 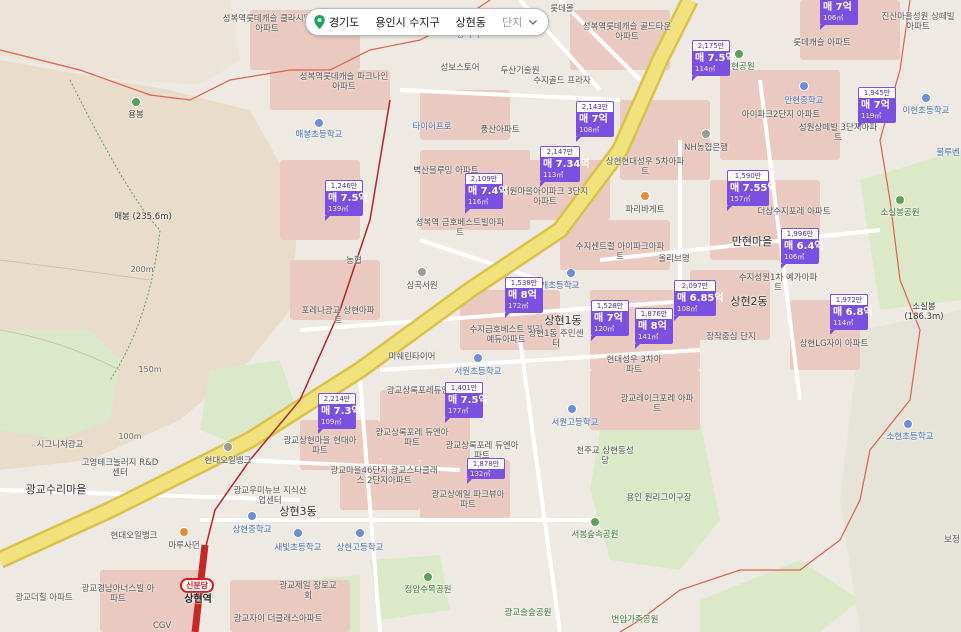 What do you see at coordinates (610, 305) in the screenshot?
I see `price-per-area: 1,528만` at bounding box center [610, 305].